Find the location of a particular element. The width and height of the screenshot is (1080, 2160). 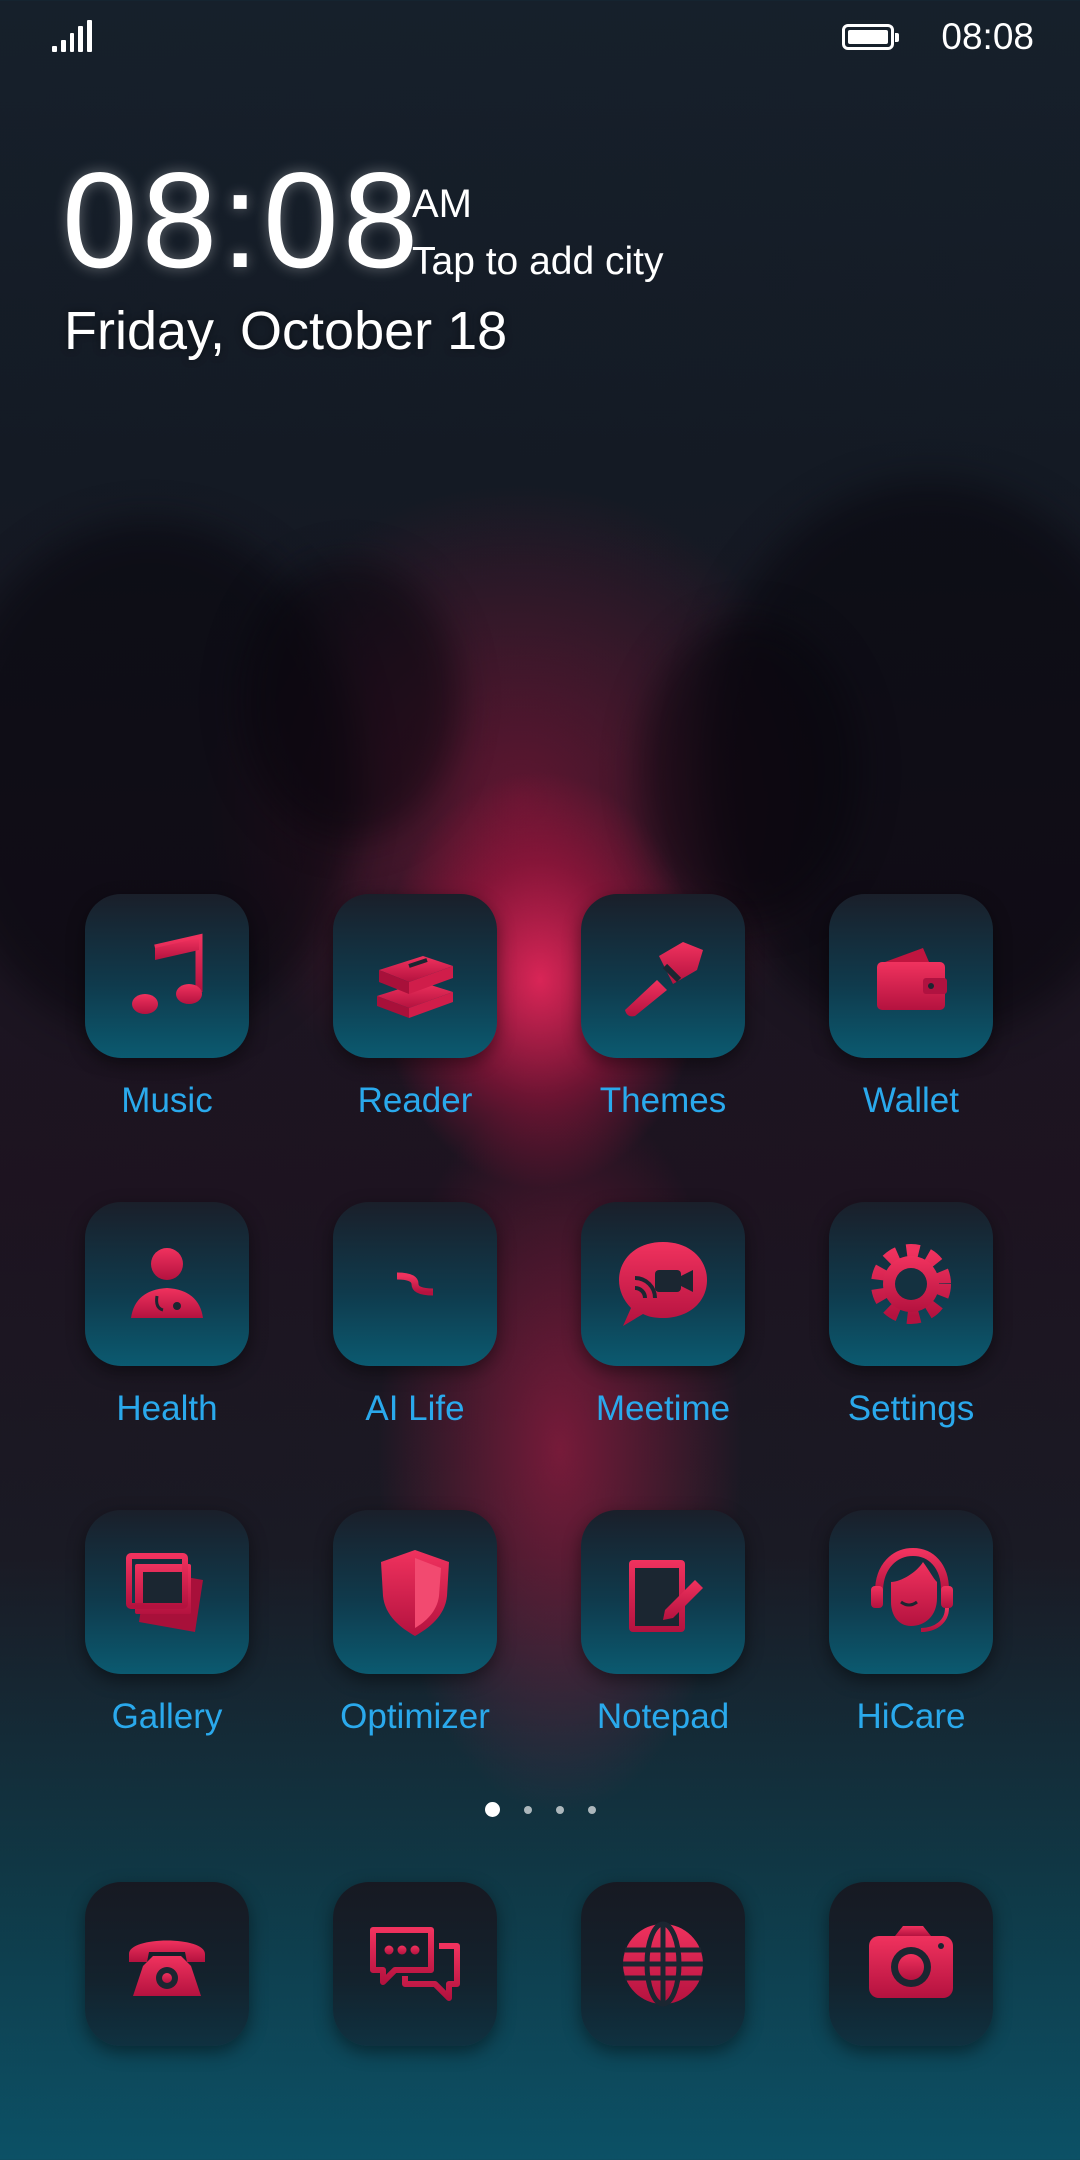

app-wallet: Wallet is located at coordinates (911, 1008).